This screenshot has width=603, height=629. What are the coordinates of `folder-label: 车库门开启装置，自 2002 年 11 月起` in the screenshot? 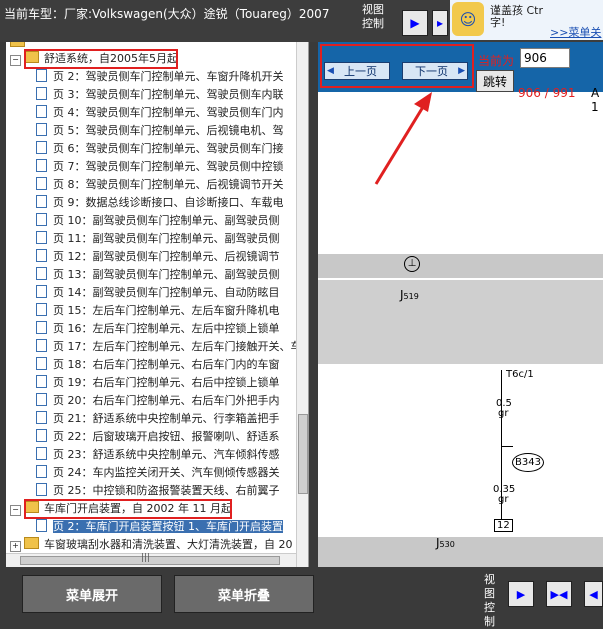 It's located at (138, 508).